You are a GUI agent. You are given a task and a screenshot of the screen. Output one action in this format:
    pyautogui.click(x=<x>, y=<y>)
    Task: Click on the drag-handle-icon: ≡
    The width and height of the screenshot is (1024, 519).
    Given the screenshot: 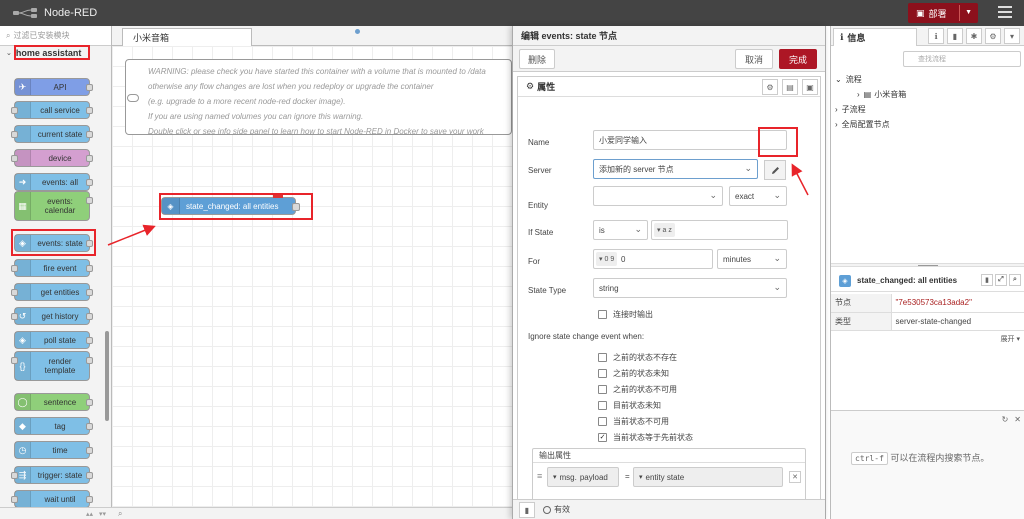 What is the action you would take?
    pyautogui.click(x=539, y=476)
    